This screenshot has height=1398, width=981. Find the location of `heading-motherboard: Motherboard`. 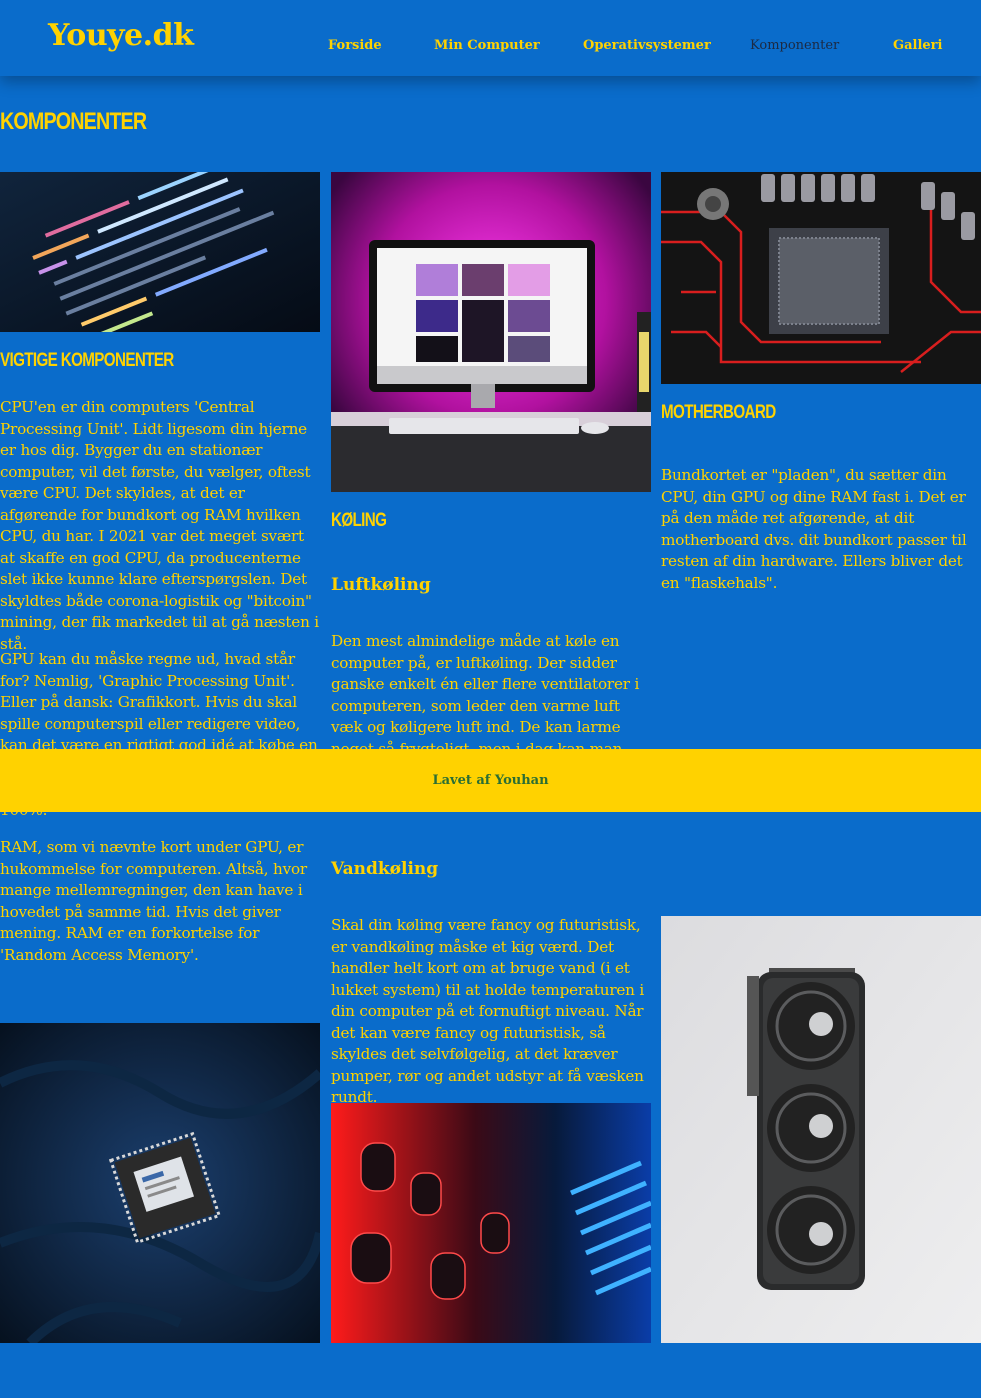

heading-motherboard: Motherboard is located at coordinates (718, 412).